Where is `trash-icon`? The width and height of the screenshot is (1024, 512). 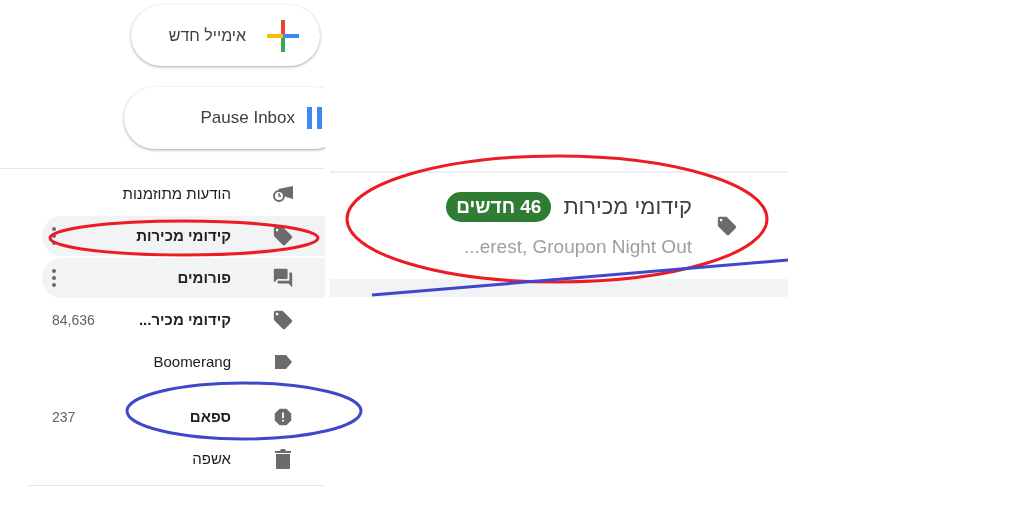 trash-icon is located at coordinates (283, 459).